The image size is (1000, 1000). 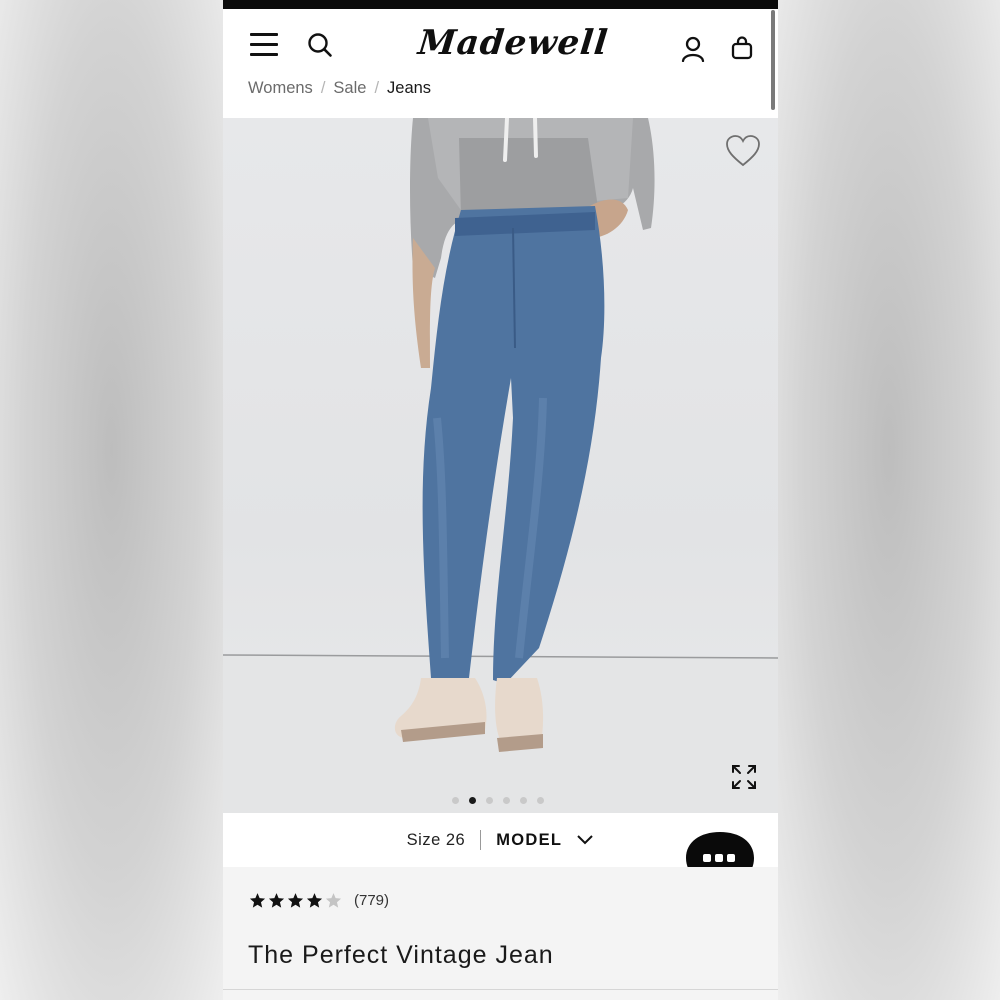 What do you see at coordinates (401, 955) in the screenshot?
I see `product-title: The Perfect Vintage Jean` at bounding box center [401, 955].